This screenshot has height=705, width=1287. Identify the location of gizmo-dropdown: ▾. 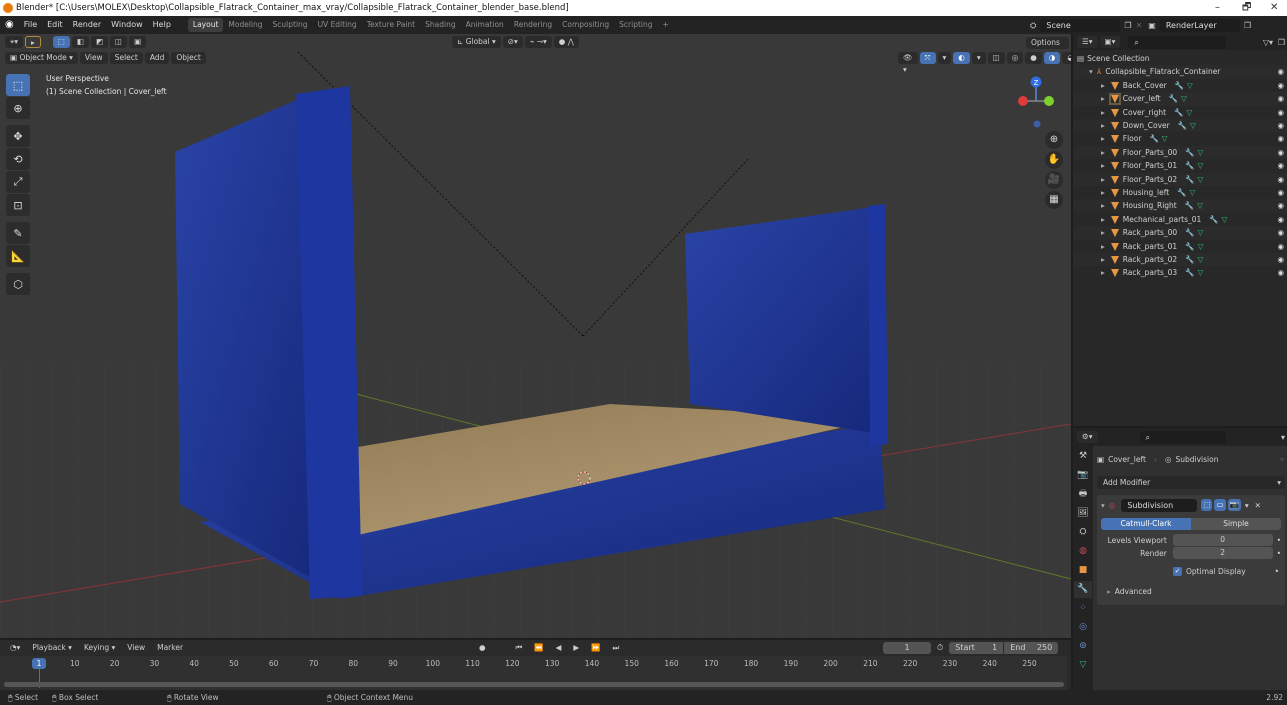
(944, 58).